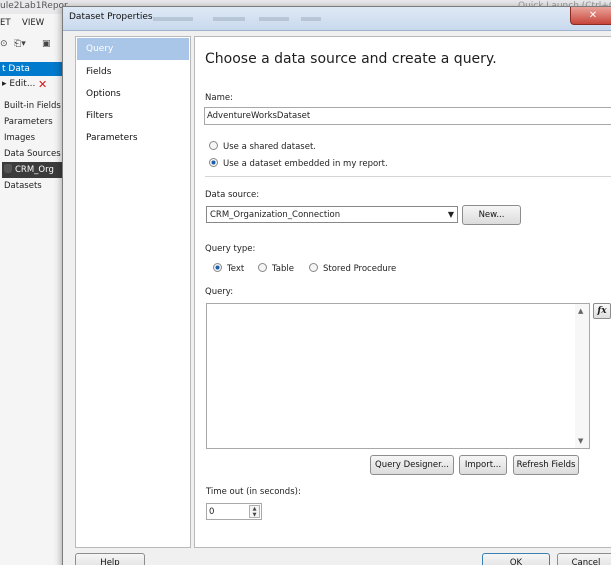 Image resolution: width=611 pixels, height=565 pixels. What do you see at coordinates (253, 492) in the screenshot?
I see `timeout-label: Time out (in seconds):` at bounding box center [253, 492].